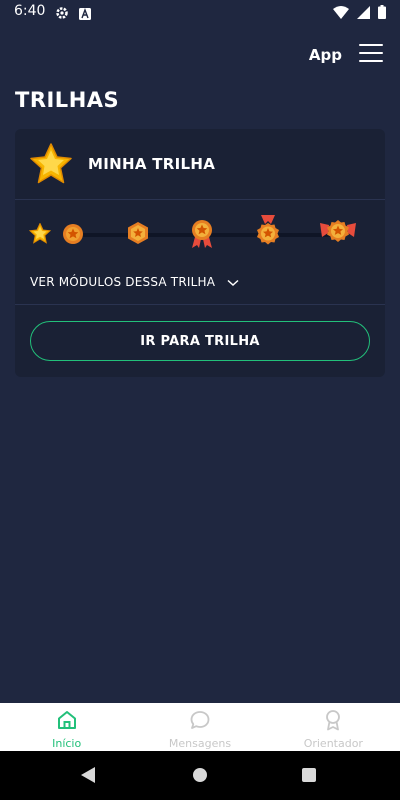 Image resolution: width=400 pixels, height=800 pixels. Describe the element at coordinates (73, 236) in the screenshot. I see `bronze-medal-icon` at that location.